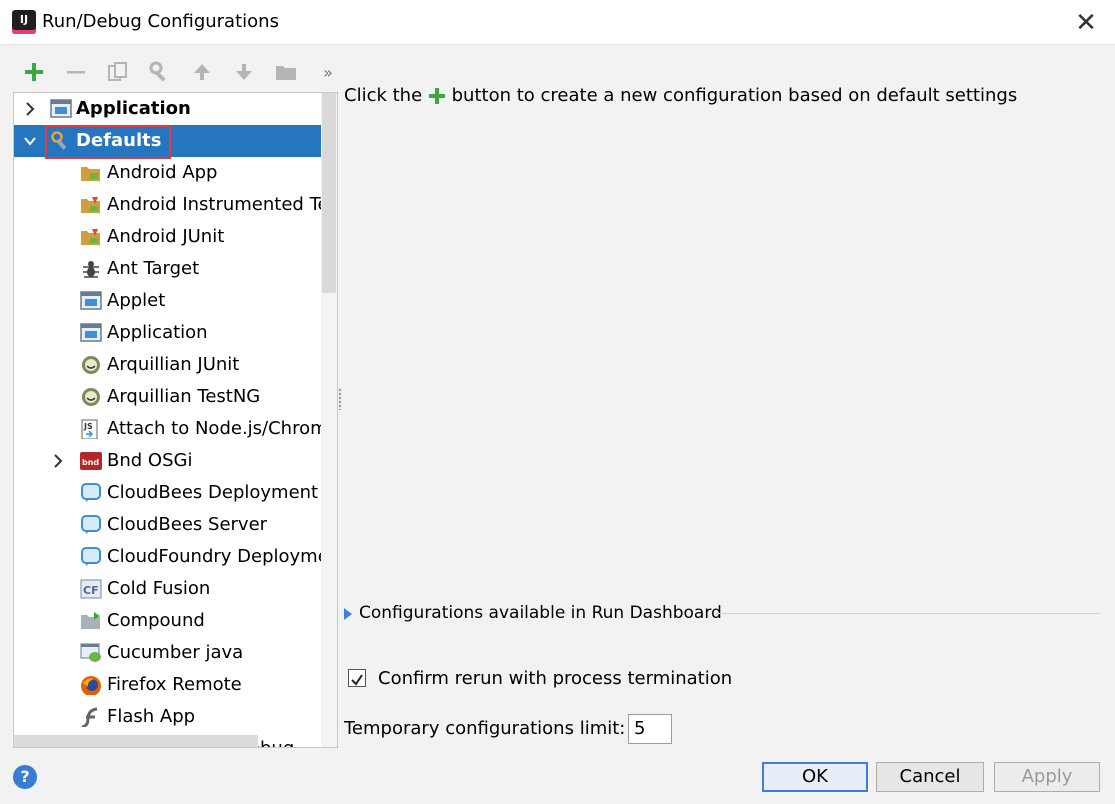  I want to click on help-button: ?, so click(25, 777).